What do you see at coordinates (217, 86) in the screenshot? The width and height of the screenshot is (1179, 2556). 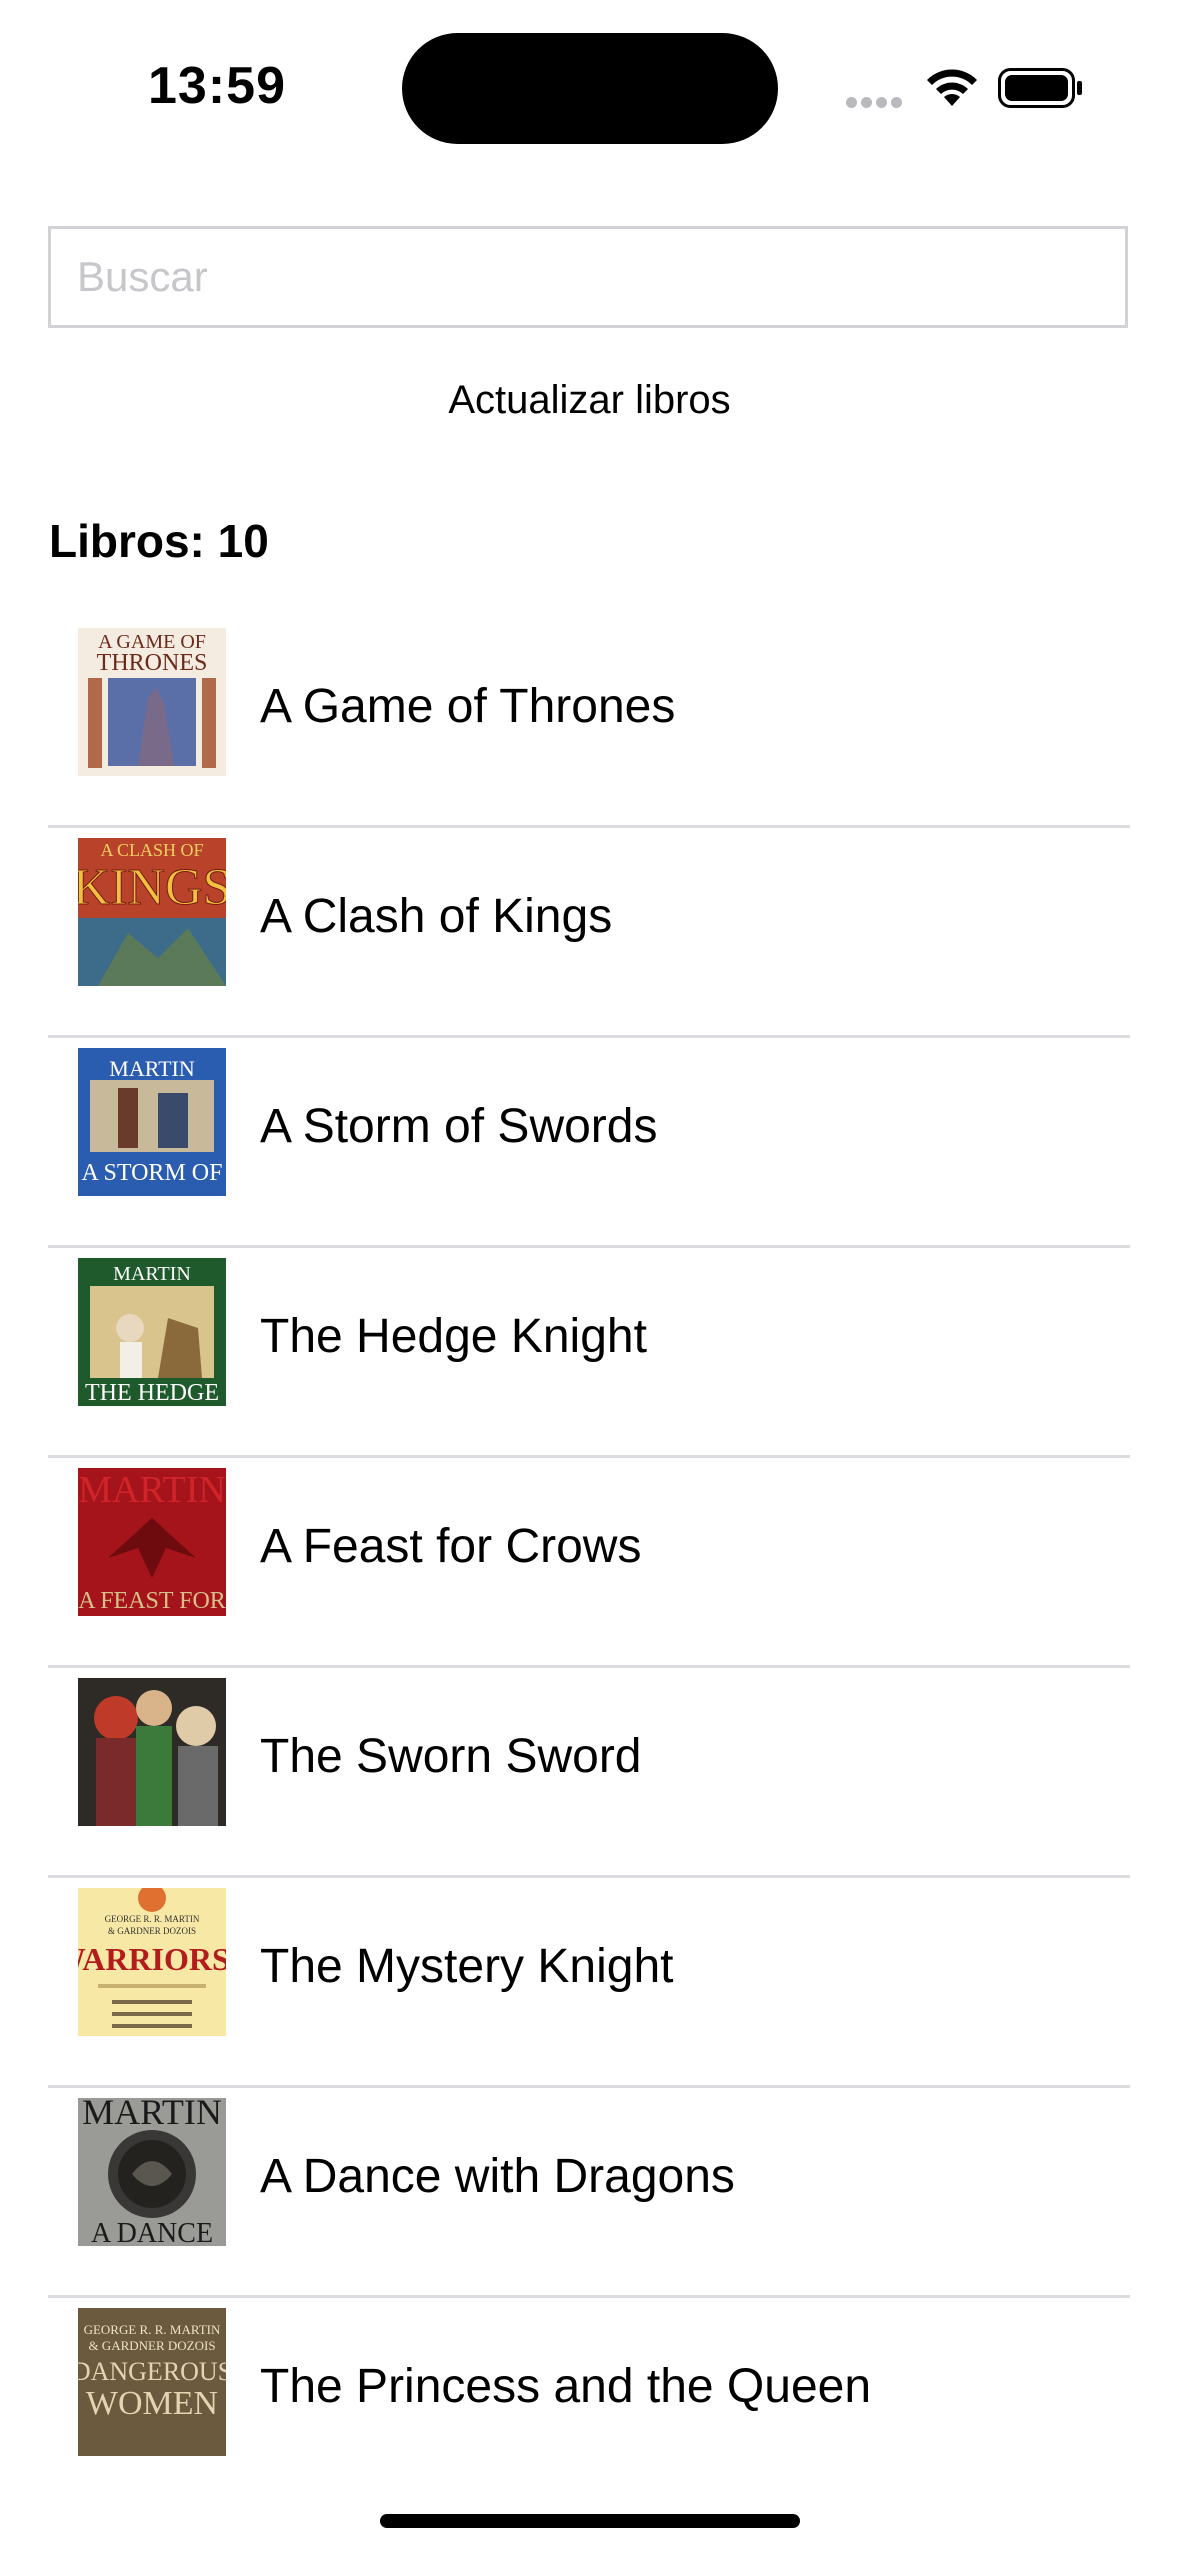 I see `status-time: 13:59` at bounding box center [217, 86].